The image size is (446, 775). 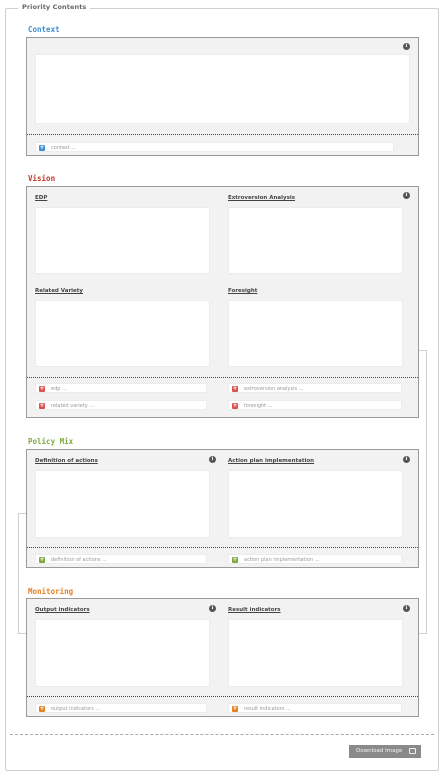 I want to click on output-indicators-text-area, so click(x=122, y=653).